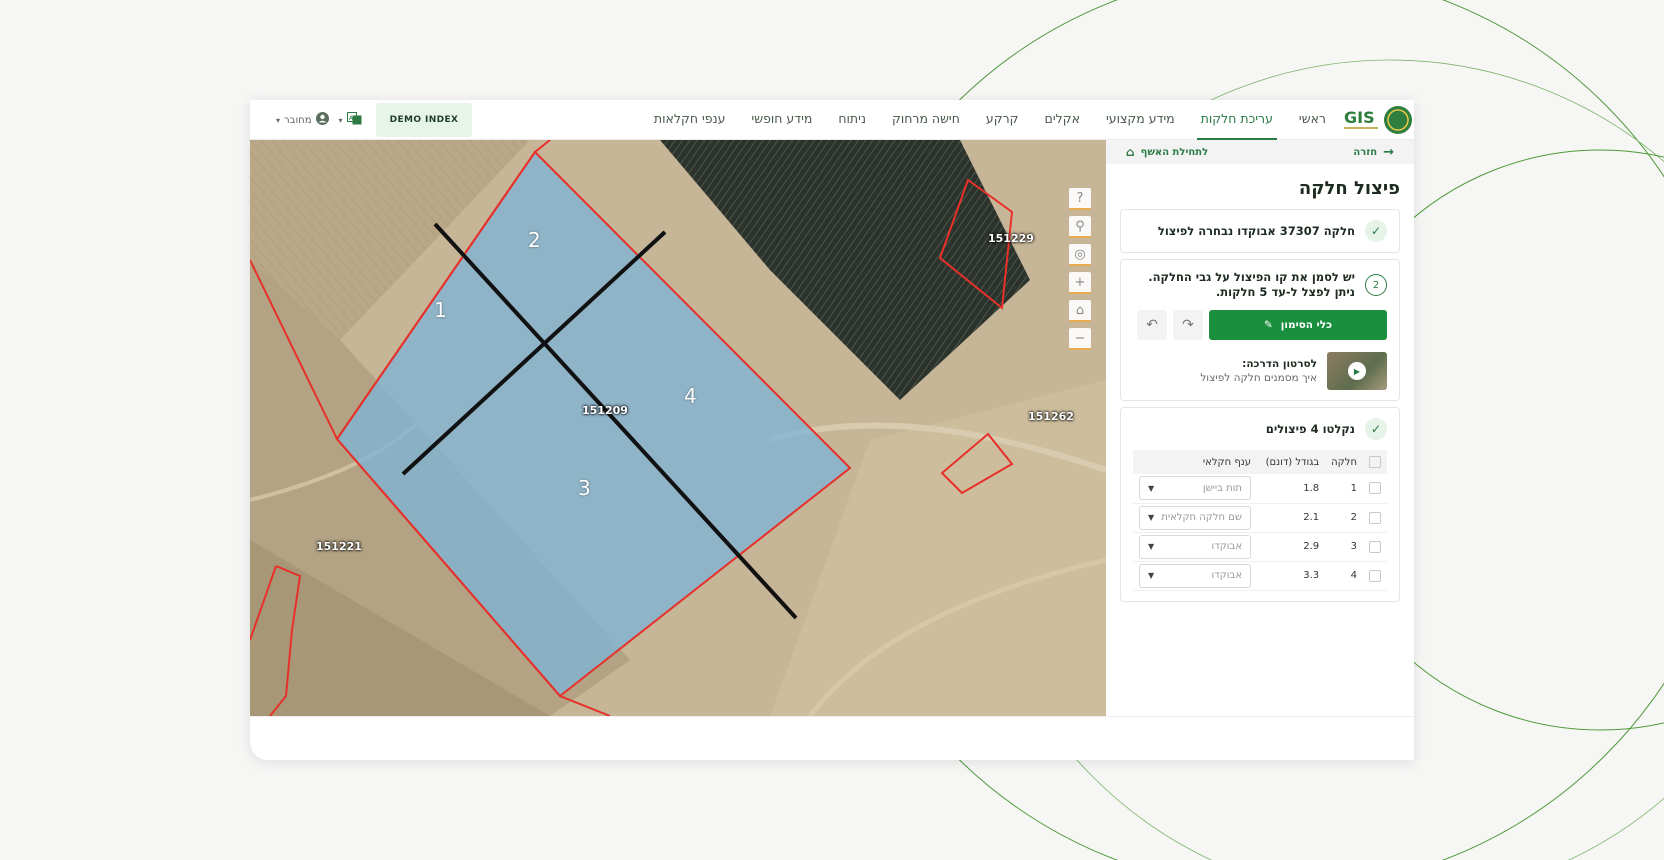 This screenshot has height=860, width=1664. Describe the element at coordinates (1080, 269) in the screenshot. I see `map-controls: ? ⚲ ◎ + ⌂ −` at that location.